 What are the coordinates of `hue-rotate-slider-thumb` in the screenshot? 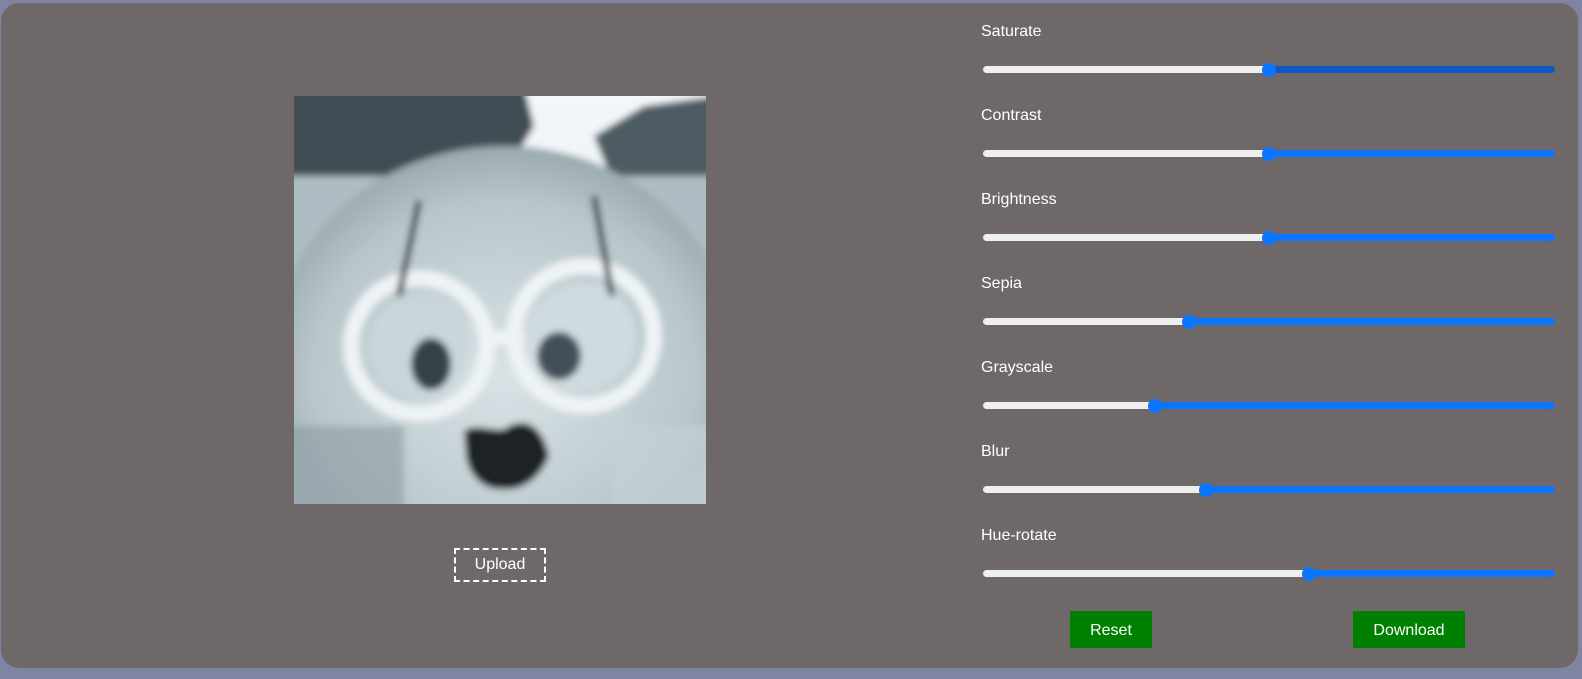 It's located at (1309, 574).